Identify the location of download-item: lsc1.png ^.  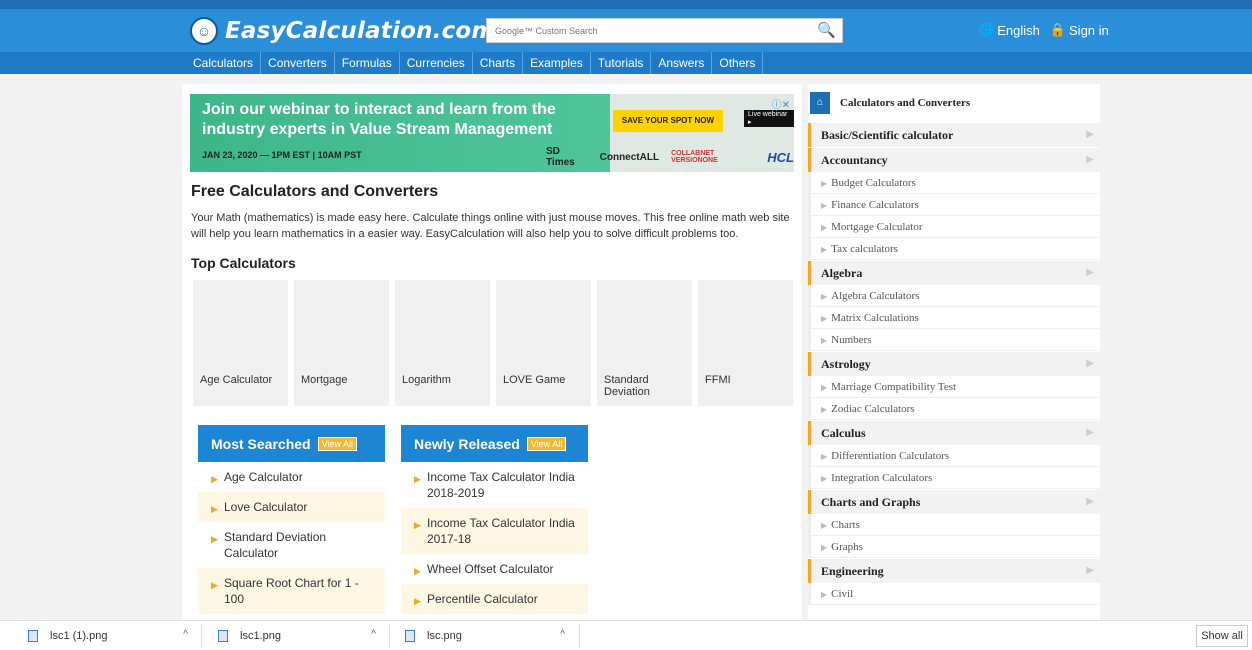
(297, 635).